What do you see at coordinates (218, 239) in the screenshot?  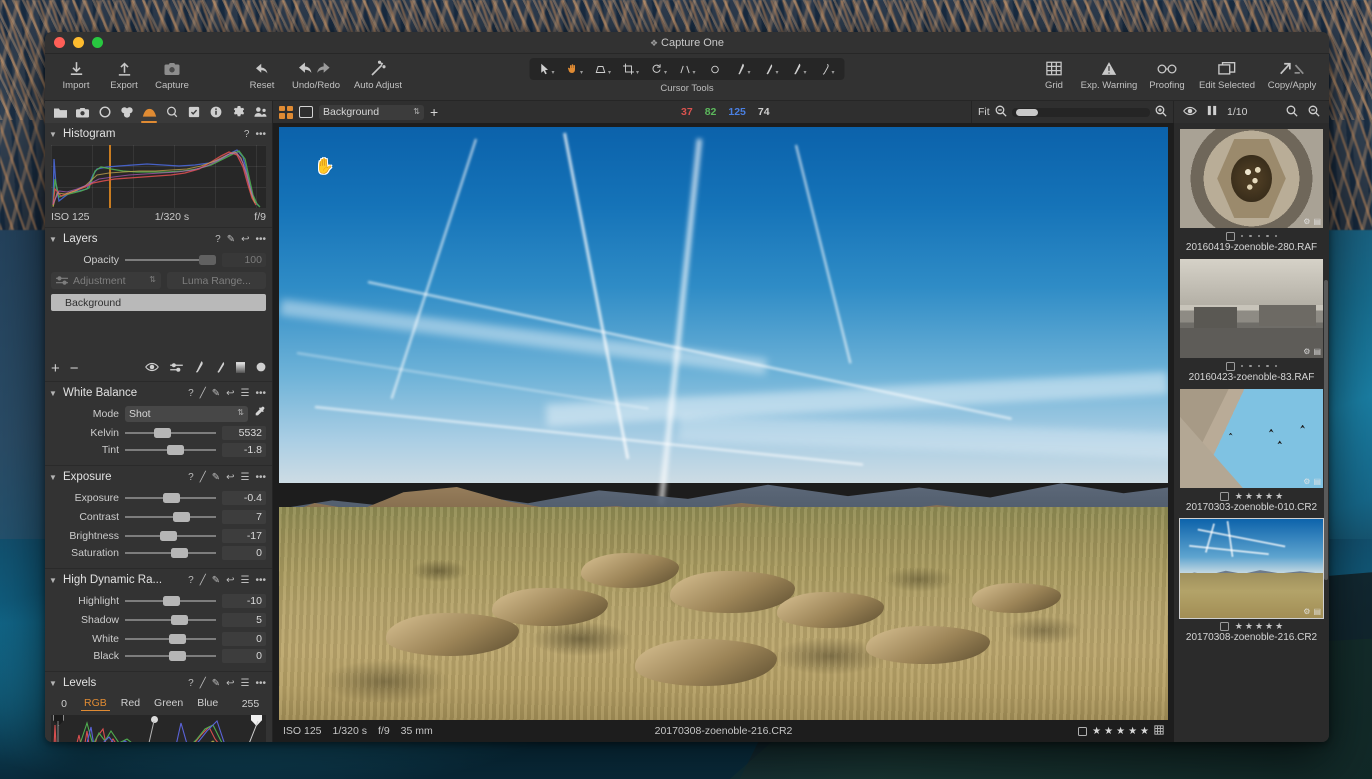 I see `help-question-icon: ?` at bounding box center [218, 239].